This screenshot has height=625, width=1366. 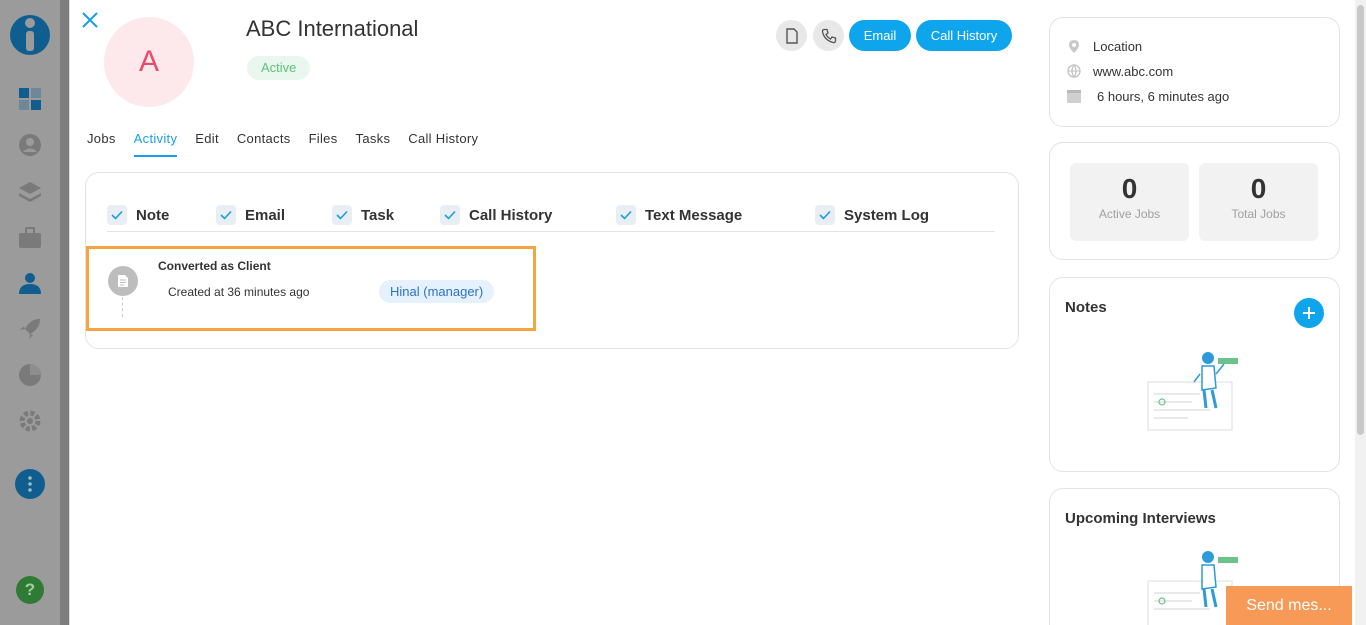 What do you see at coordinates (30, 283) in the screenshot?
I see `contacts-icon` at bounding box center [30, 283].